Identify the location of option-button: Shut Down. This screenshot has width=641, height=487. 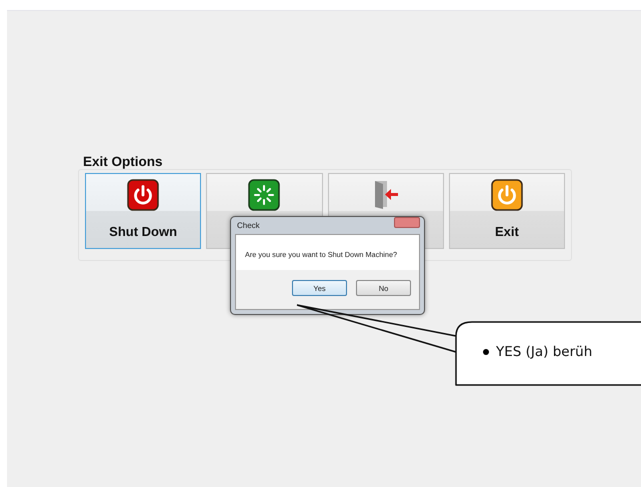
(143, 211).